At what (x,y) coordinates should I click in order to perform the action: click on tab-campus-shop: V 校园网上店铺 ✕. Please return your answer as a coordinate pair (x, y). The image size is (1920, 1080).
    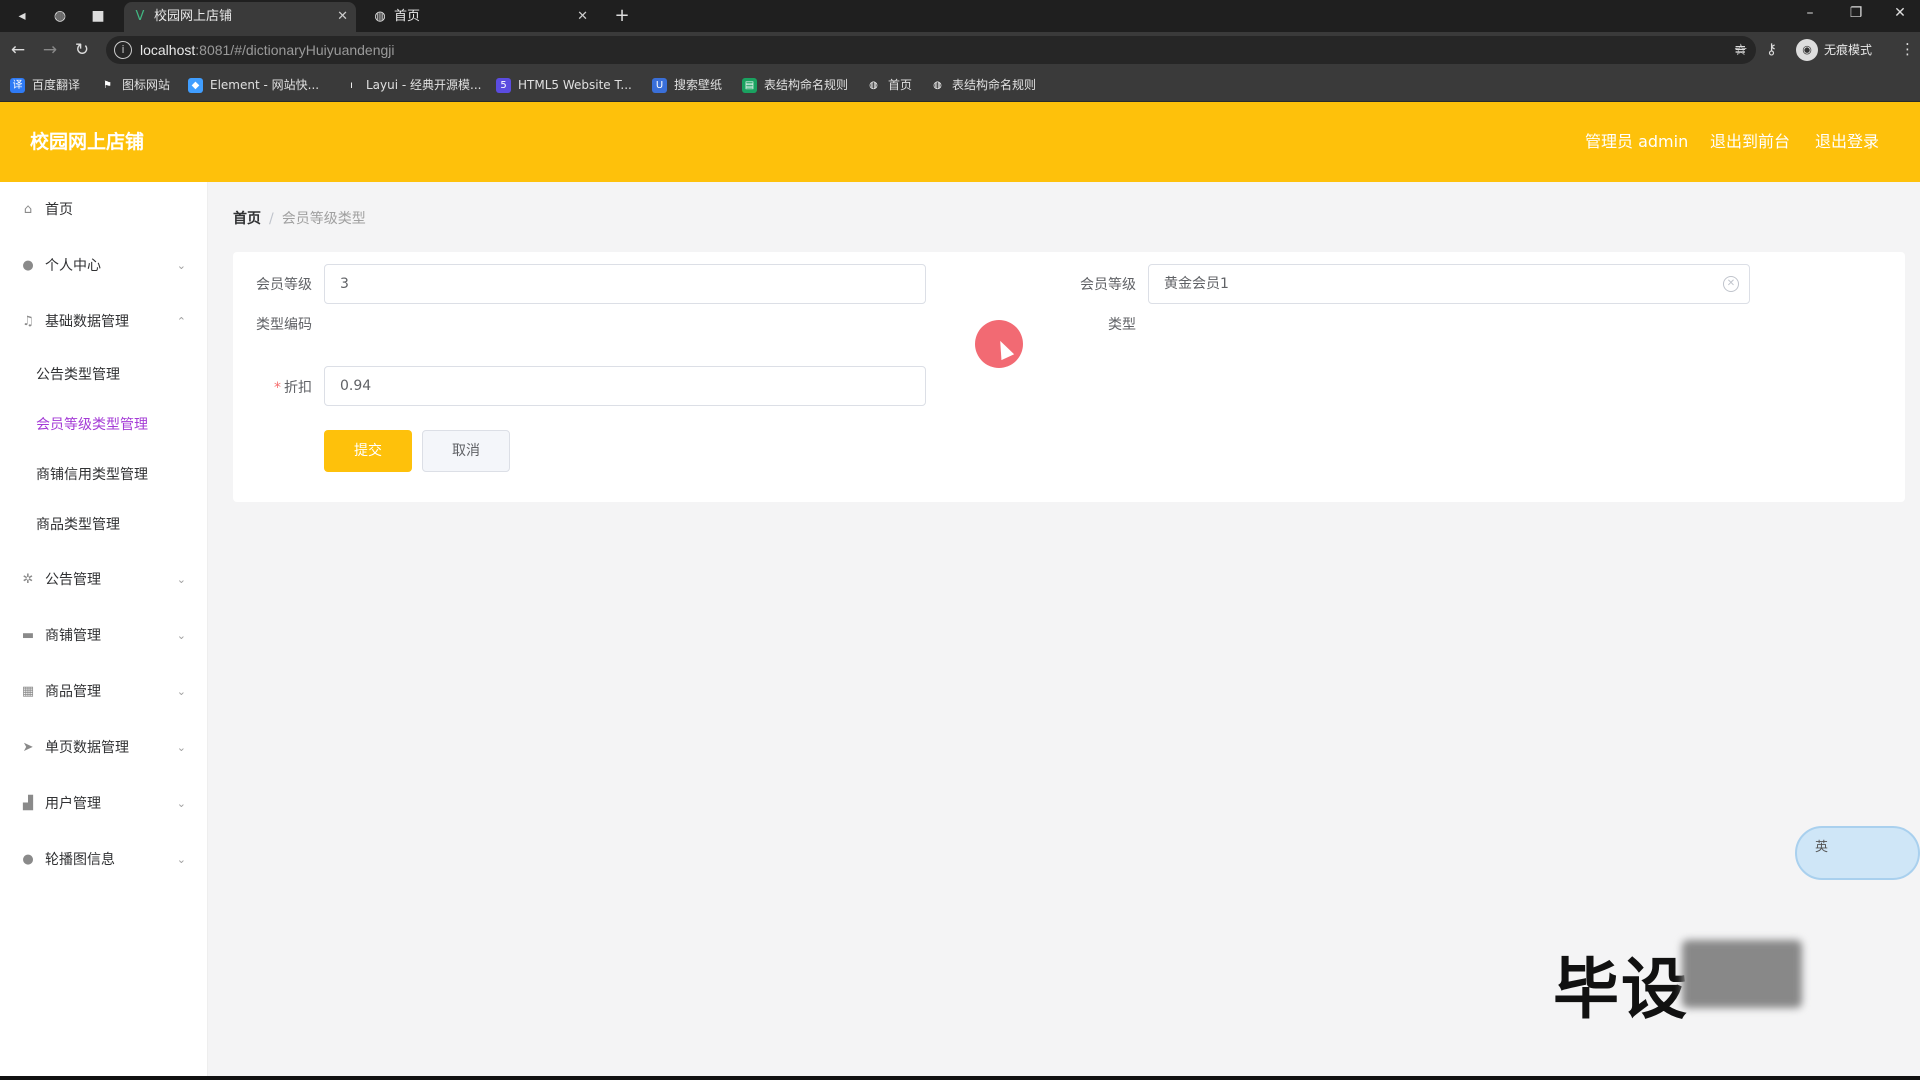
    Looking at the image, I should click on (240, 17).